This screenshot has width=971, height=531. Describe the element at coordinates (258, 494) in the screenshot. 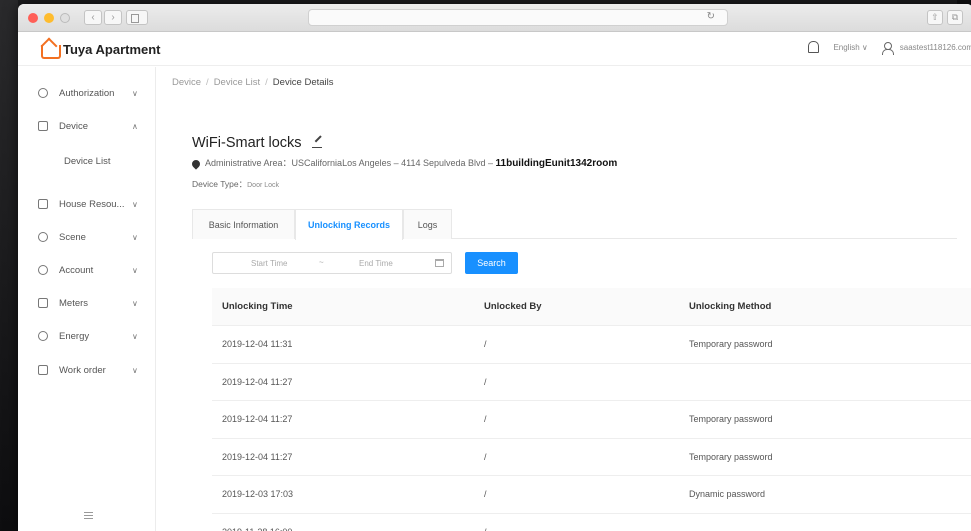

I see `cell-time: 2019-12-03 17:03` at that location.